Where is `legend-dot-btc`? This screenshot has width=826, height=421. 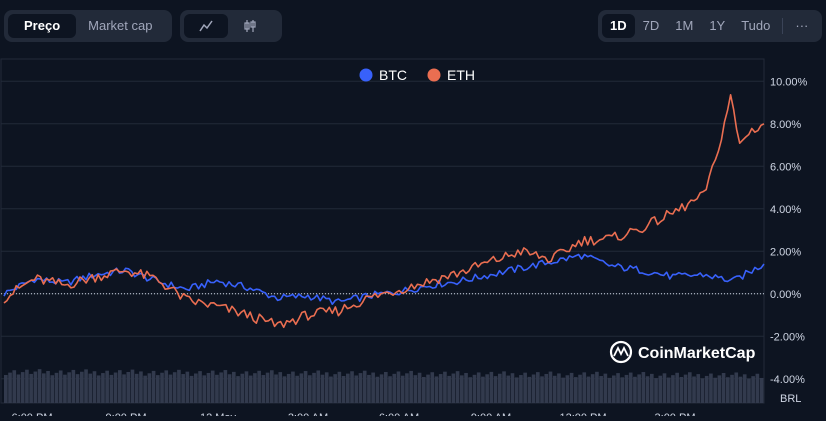 legend-dot-btc is located at coordinates (366, 75).